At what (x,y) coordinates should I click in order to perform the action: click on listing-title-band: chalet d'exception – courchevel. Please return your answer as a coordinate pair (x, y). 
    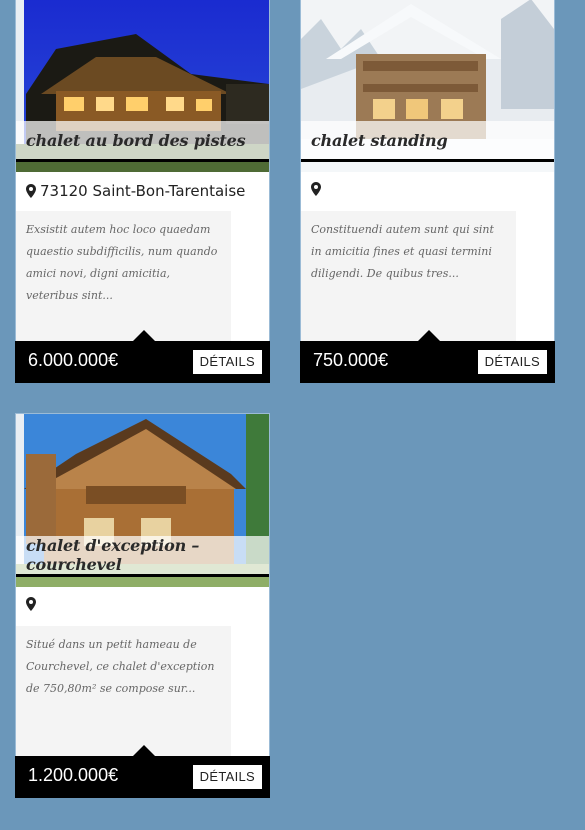
    Looking at the image, I should click on (142, 555).